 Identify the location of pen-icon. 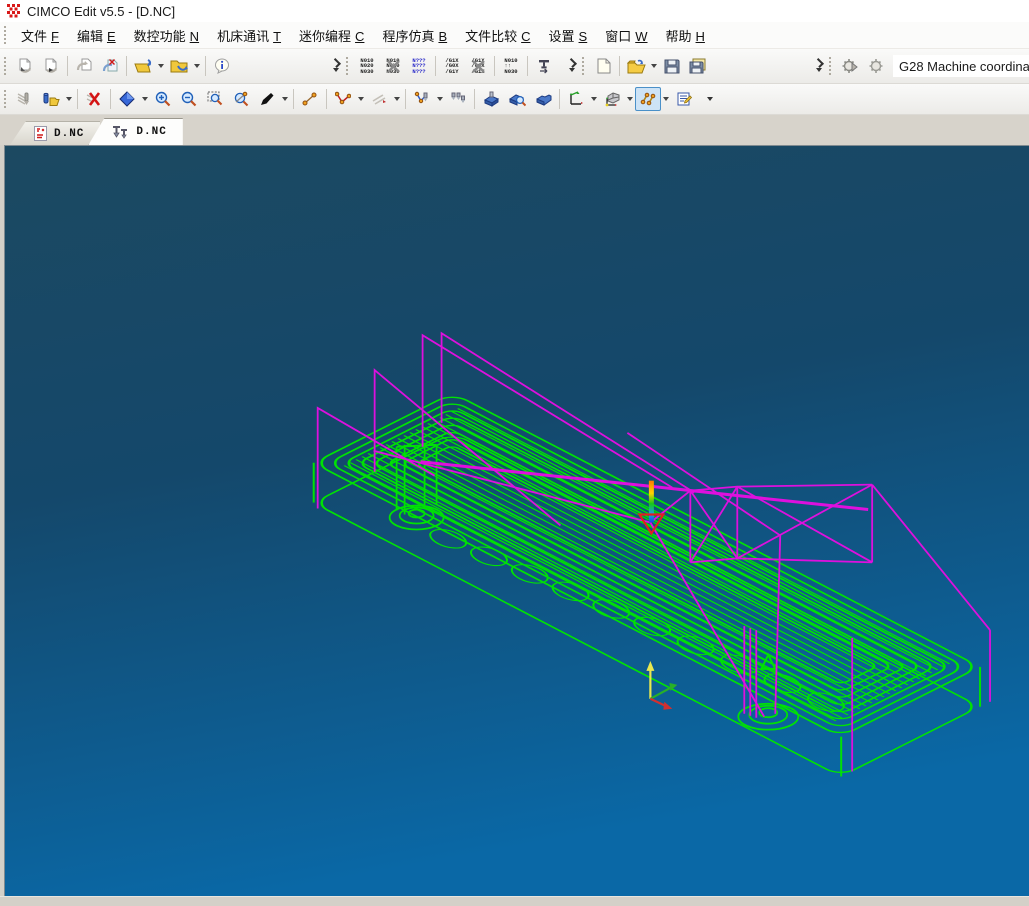
(267, 99).